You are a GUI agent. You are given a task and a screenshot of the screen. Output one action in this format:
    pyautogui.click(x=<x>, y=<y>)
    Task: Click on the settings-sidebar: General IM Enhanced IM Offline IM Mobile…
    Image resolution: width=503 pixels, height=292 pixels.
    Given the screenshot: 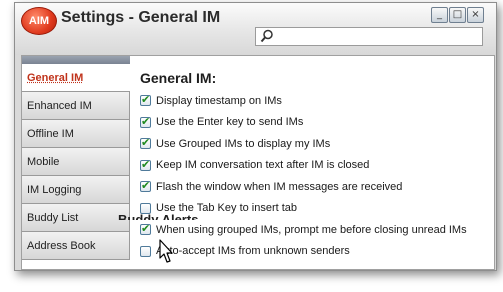 What is the action you would take?
    pyautogui.click(x=76, y=162)
    